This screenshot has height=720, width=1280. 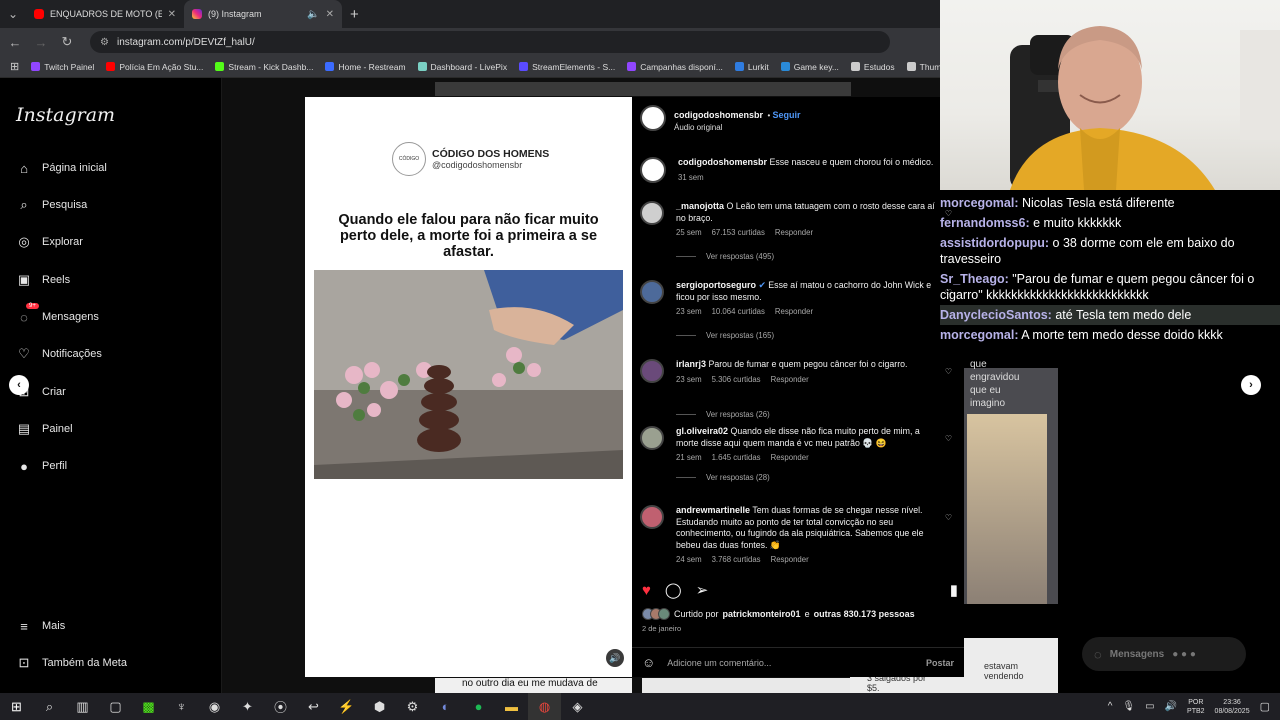 What do you see at coordinates (49, 706) in the screenshot?
I see `search-icon: ⌕` at bounding box center [49, 706].